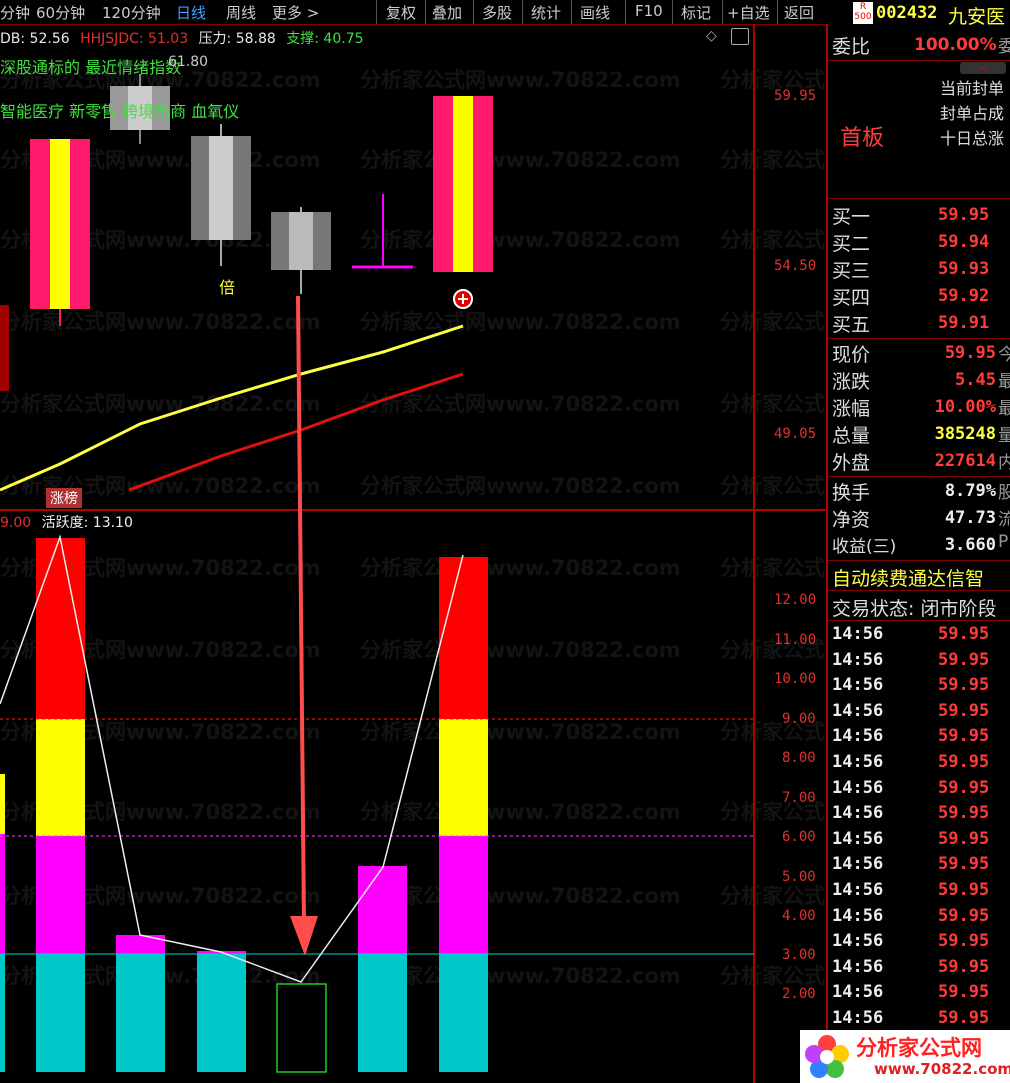 The image size is (1010, 1083). I want to click on axis-tick: 59.95, so click(795, 96).